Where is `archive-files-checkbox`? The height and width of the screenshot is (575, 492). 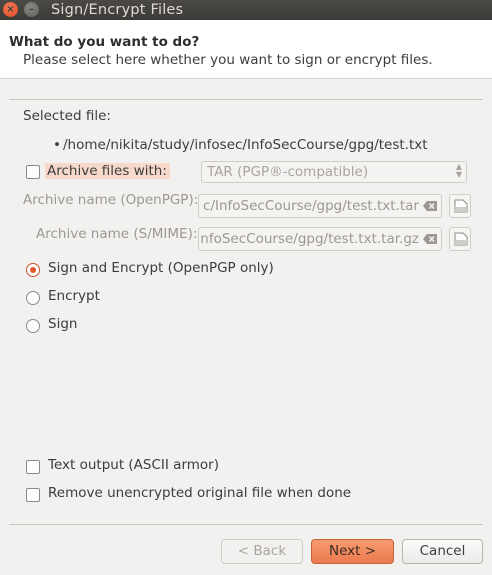 archive-files-checkbox is located at coordinates (33, 172).